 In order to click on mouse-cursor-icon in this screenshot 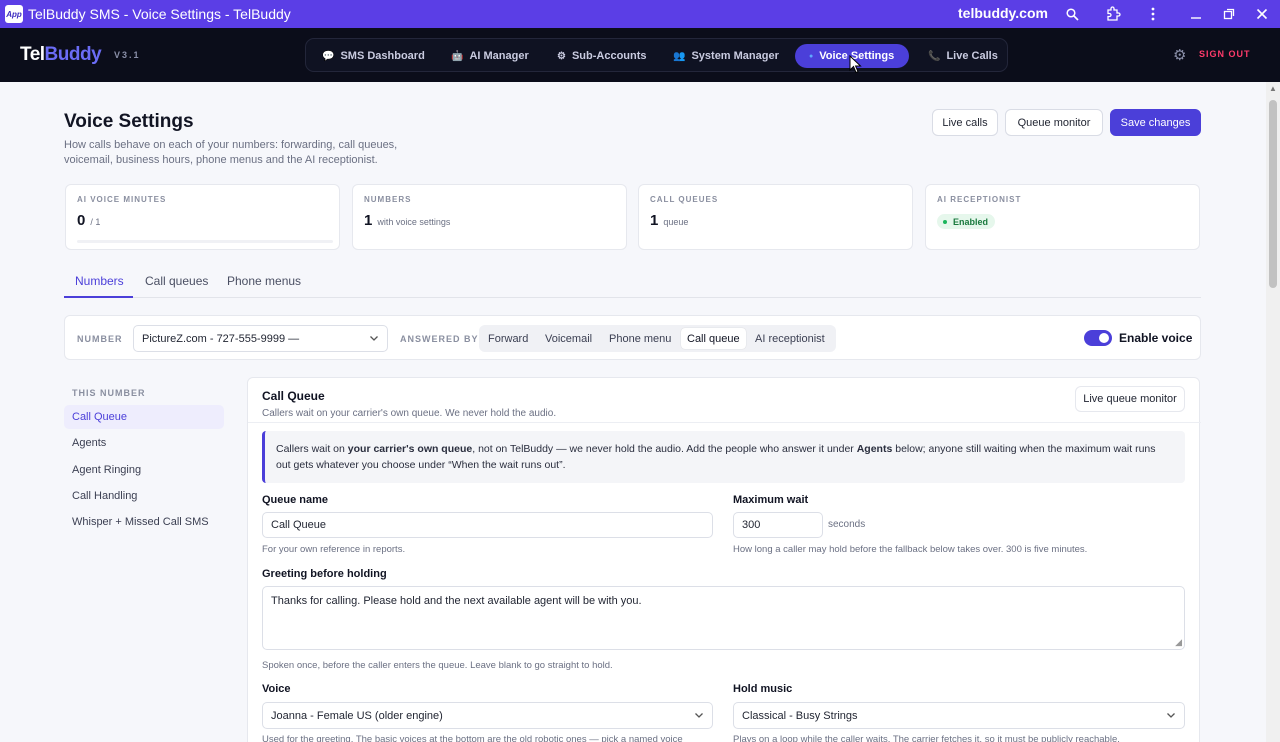, I will do `click(855, 64)`.